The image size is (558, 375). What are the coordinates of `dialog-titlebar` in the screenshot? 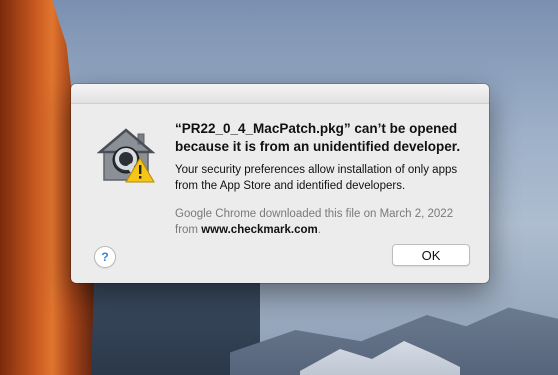 It's located at (280, 94).